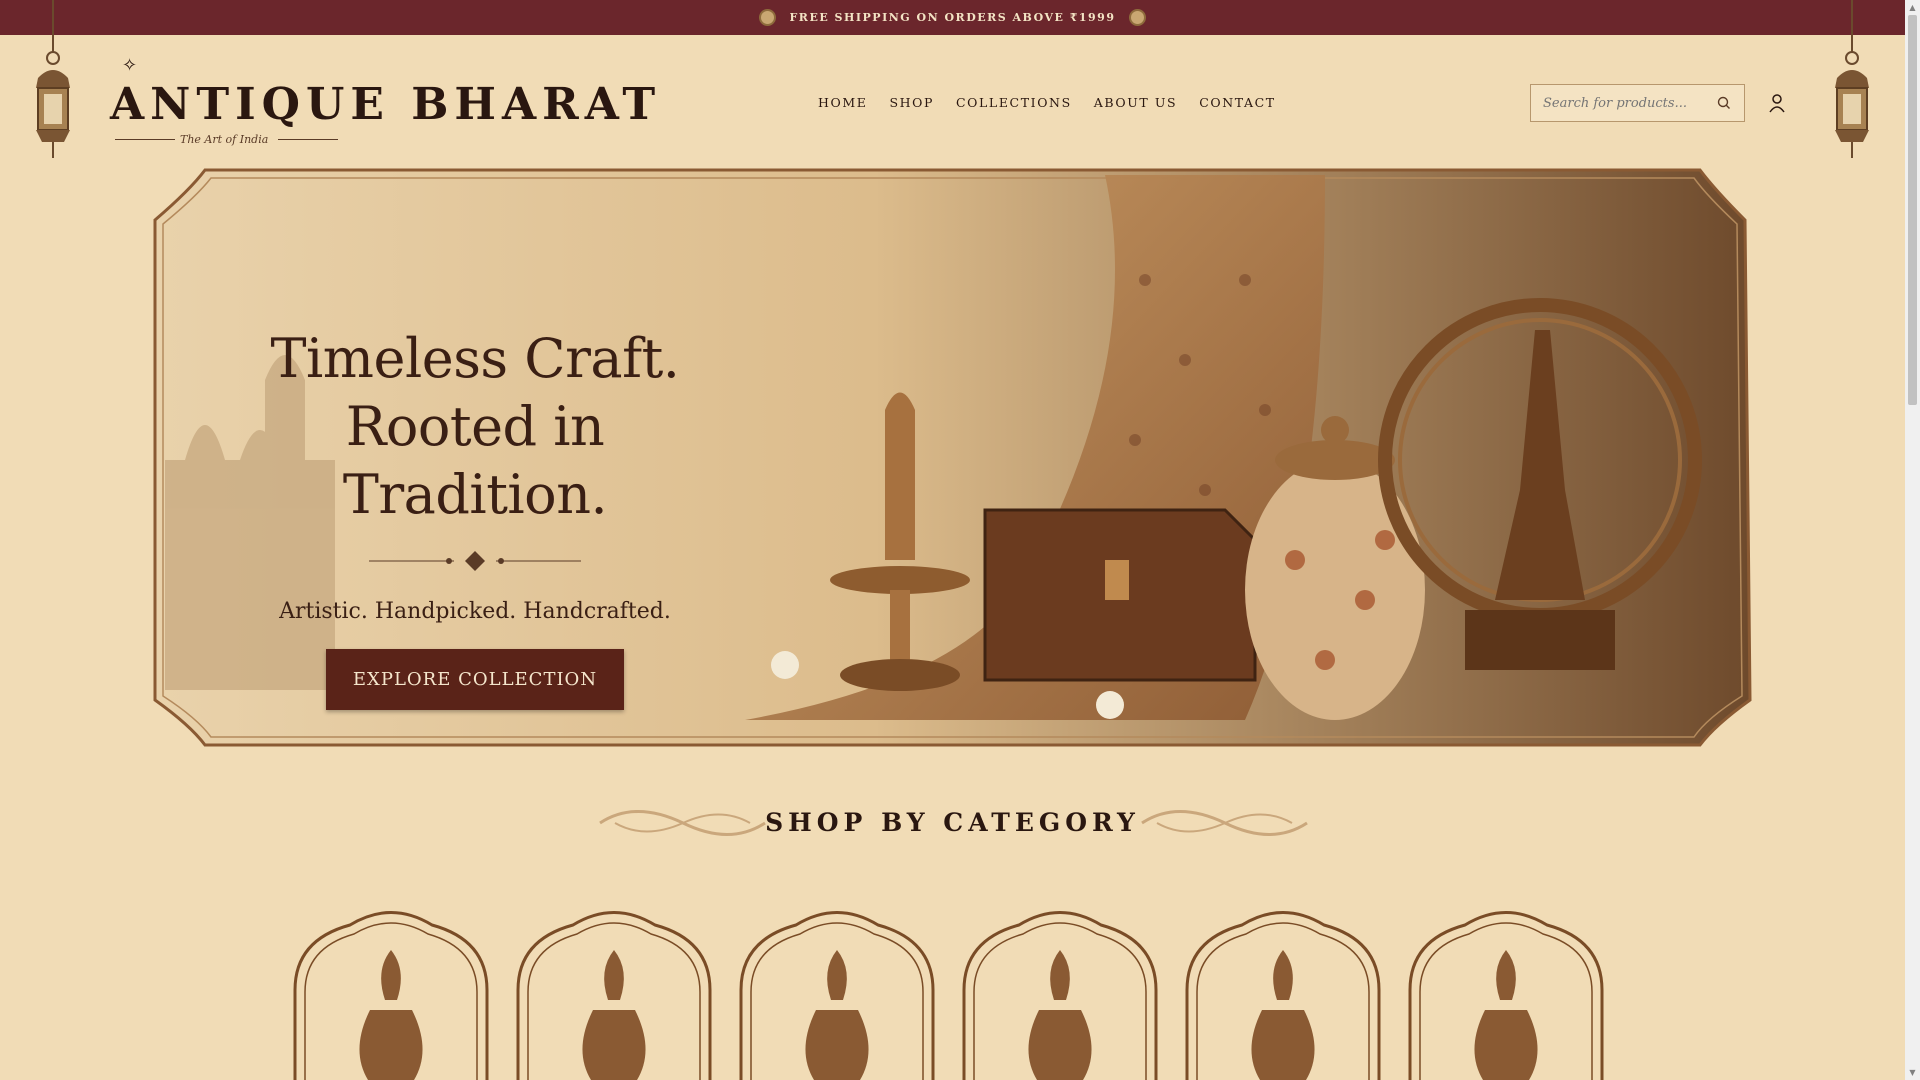 The width and height of the screenshot is (1920, 1080). Describe the element at coordinates (1014, 102) in the screenshot. I see `nav-collections: COLLECTIONS` at that location.